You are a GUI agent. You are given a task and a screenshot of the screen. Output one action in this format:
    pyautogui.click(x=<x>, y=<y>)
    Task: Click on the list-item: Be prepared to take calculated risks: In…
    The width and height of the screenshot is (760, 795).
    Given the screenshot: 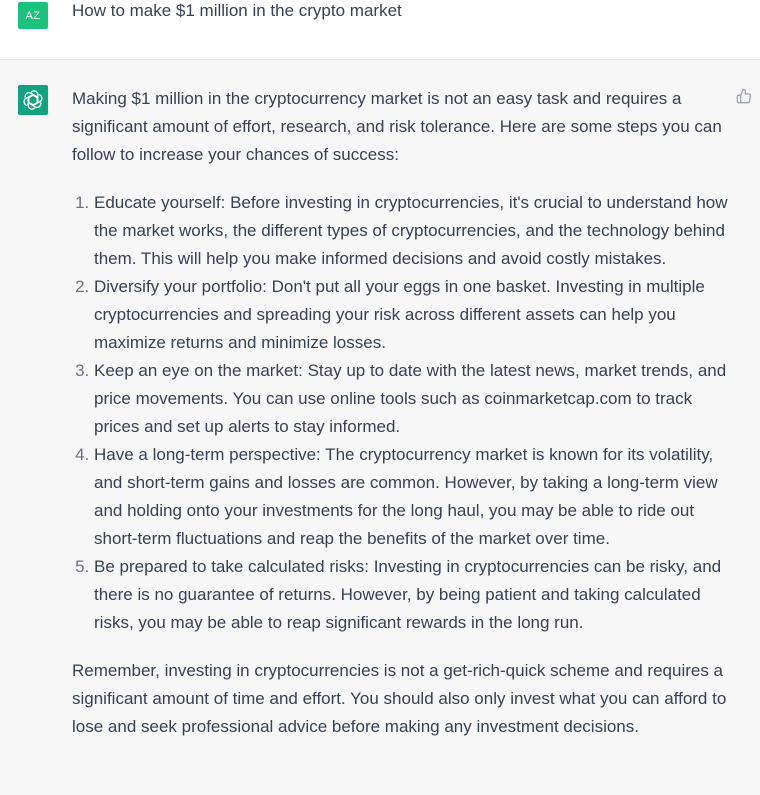 What is the action you would take?
    pyautogui.click(x=413, y=595)
    